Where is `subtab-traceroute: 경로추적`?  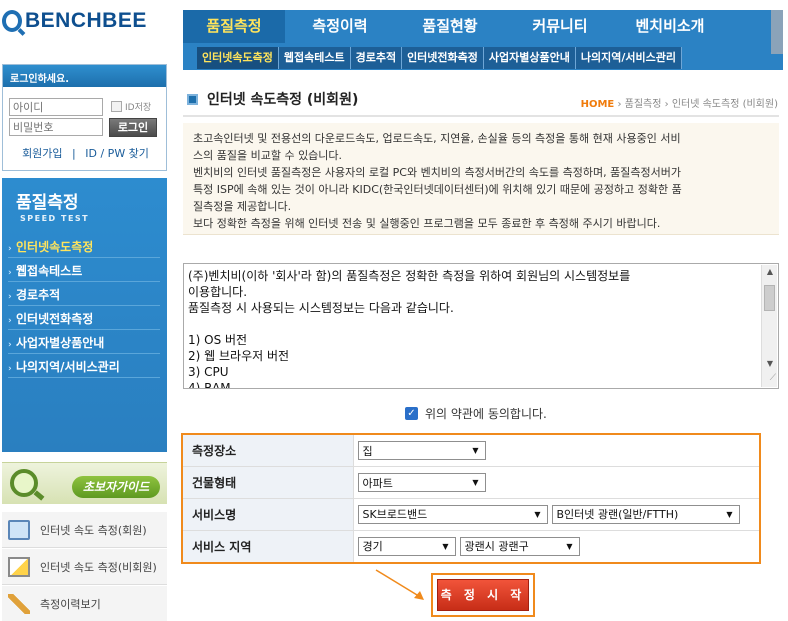
subtab-traceroute: 경로추적 is located at coordinates (376, 58).